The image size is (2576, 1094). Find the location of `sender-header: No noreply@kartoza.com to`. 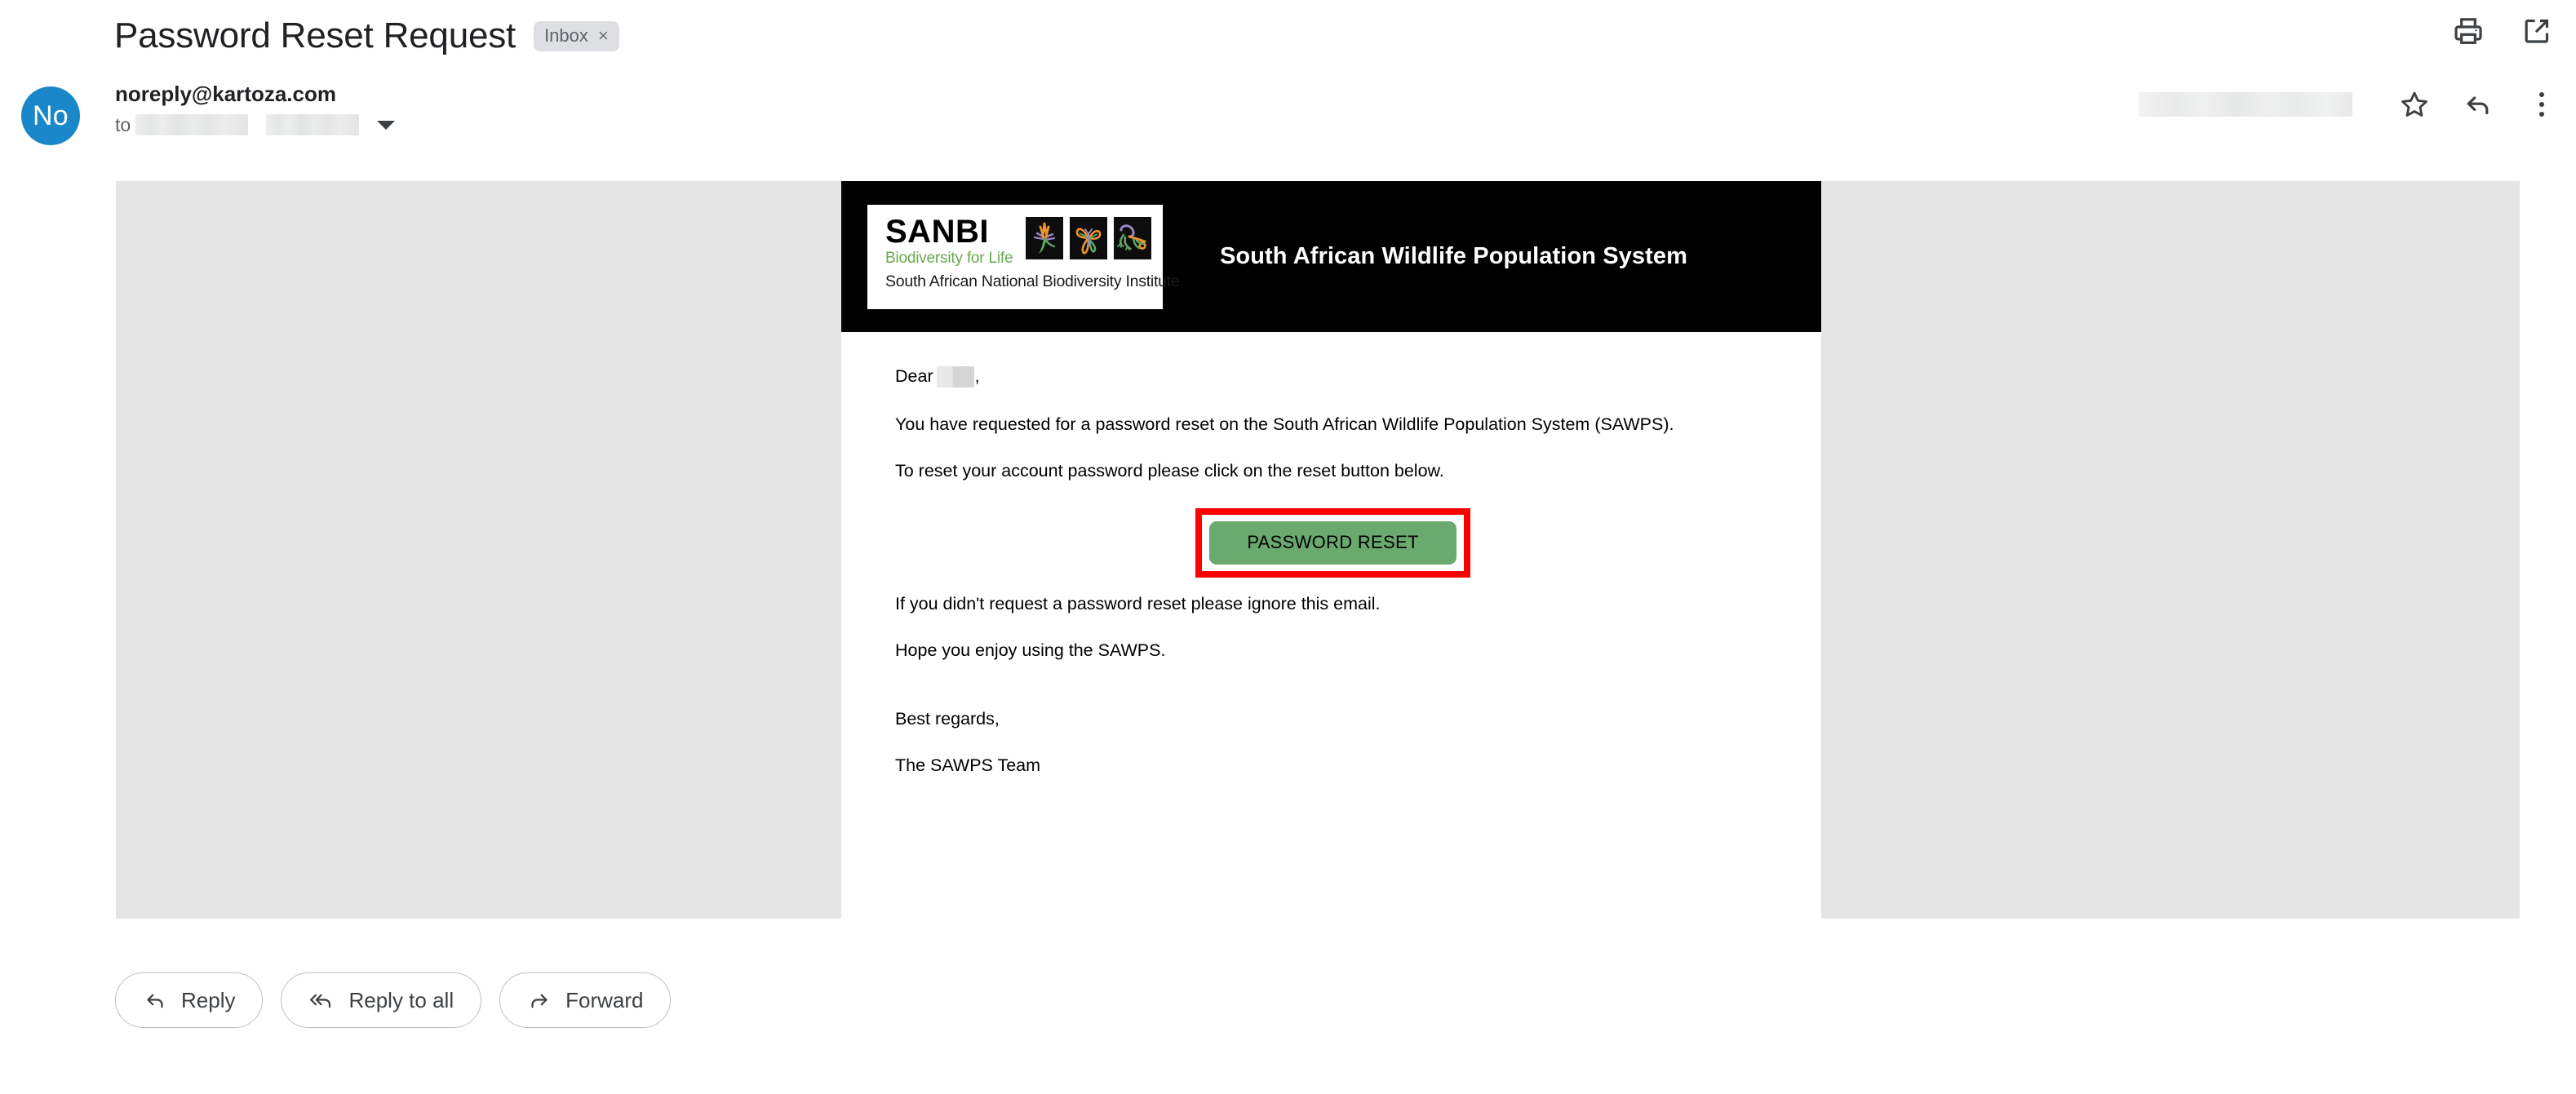

sender-header: No noreply@kartoza.com to is located at coordinates (1288, 117).